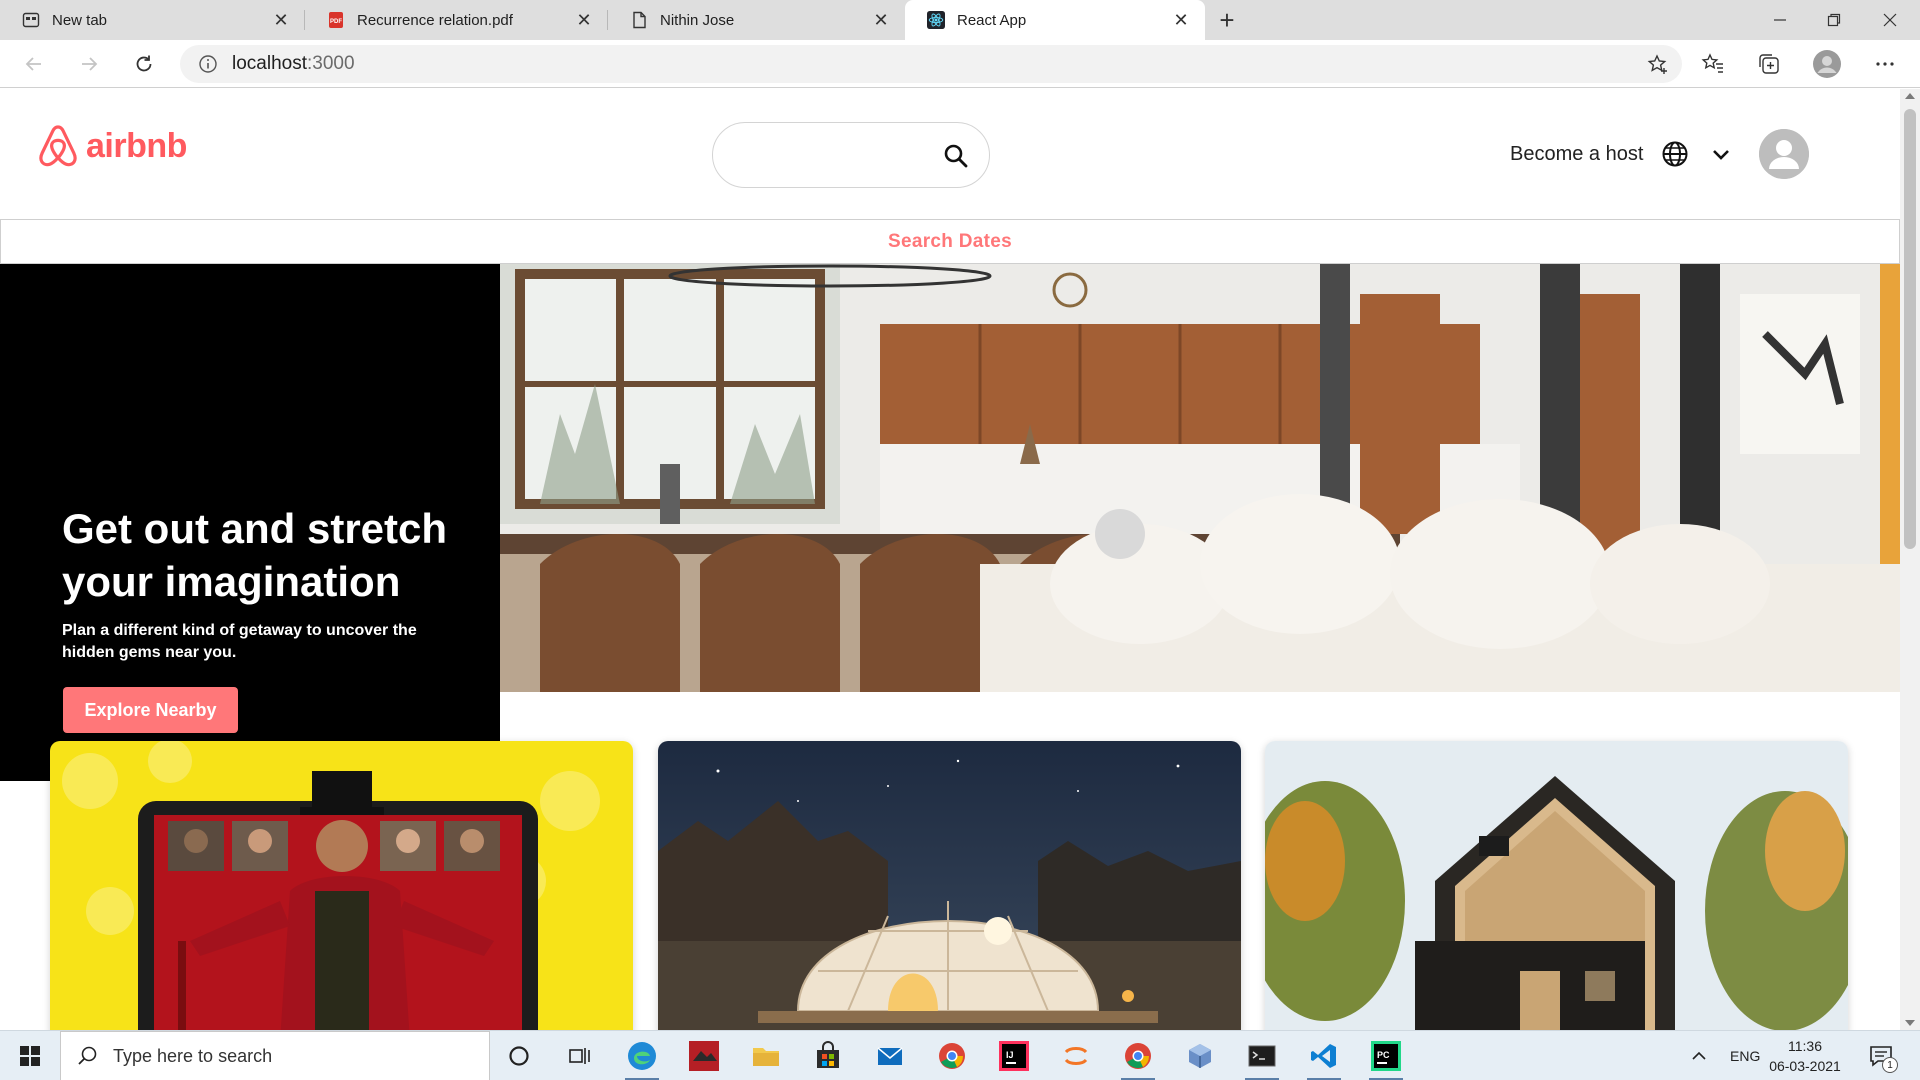 Image resolution: width=1920 pixels, height=1080 pixels. I want to click on profile-icon, so click(1827, 64).